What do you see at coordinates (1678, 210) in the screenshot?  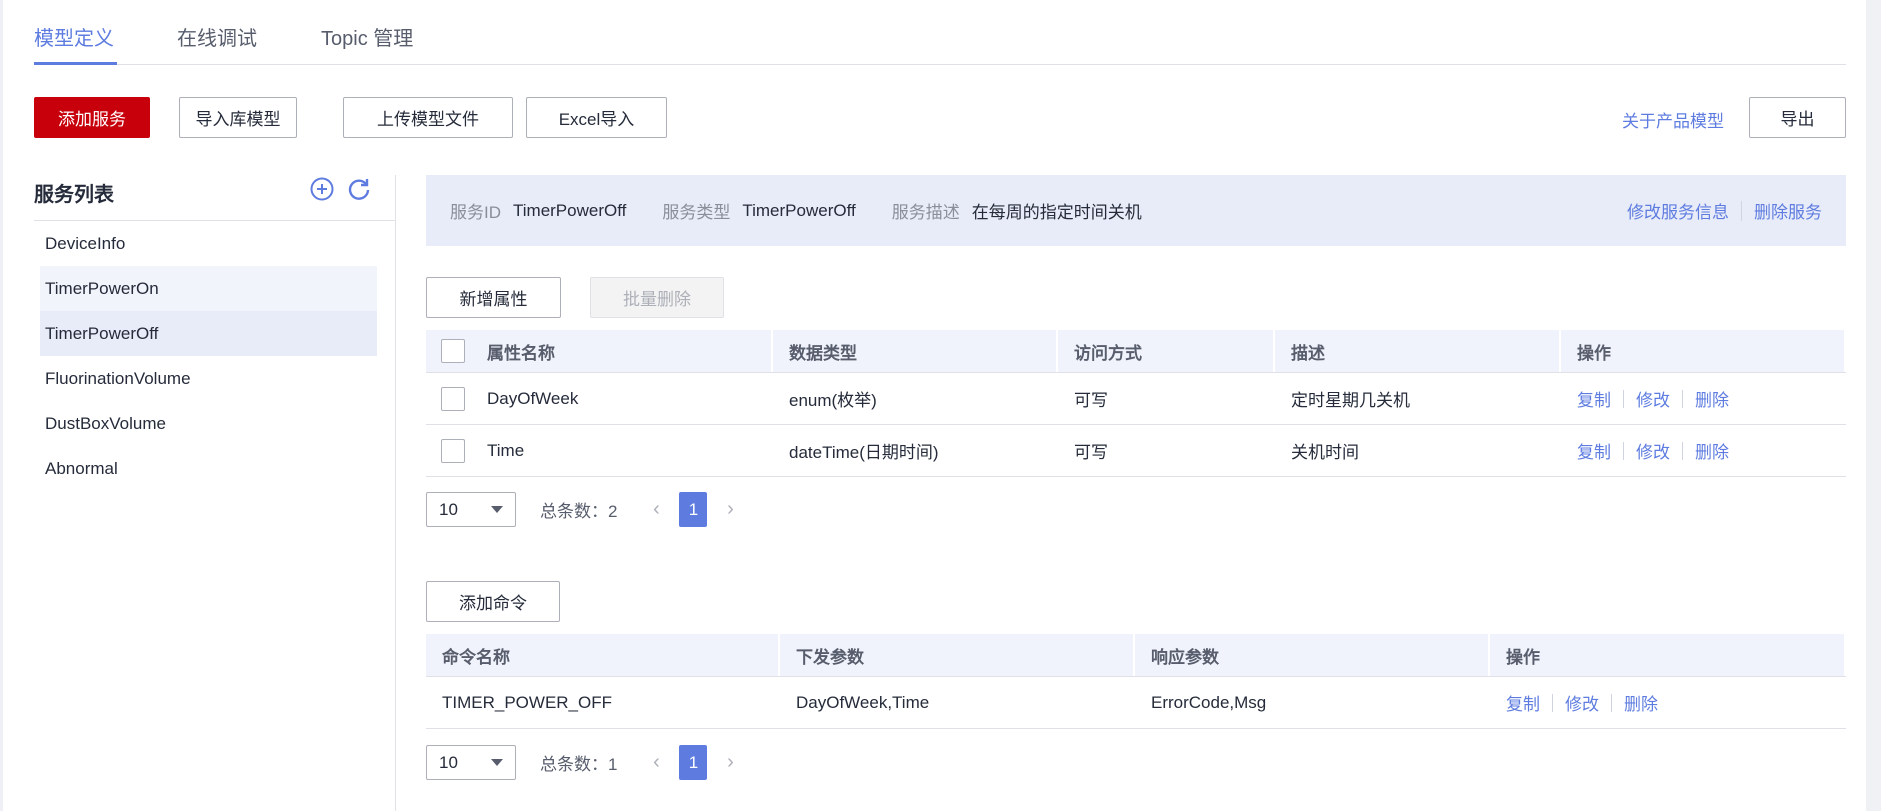 I see `edit-service-link: 修改服务信息` at bounding box center [1678, 210].